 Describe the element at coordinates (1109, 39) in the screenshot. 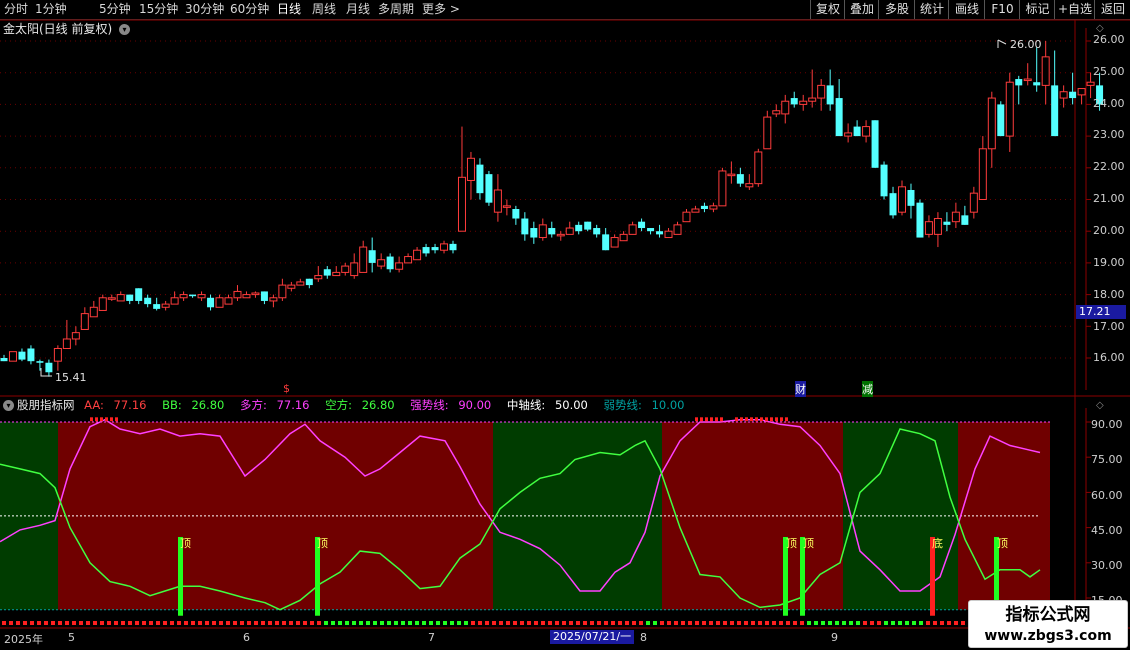

I see `price-tick: 26.00` at that location.